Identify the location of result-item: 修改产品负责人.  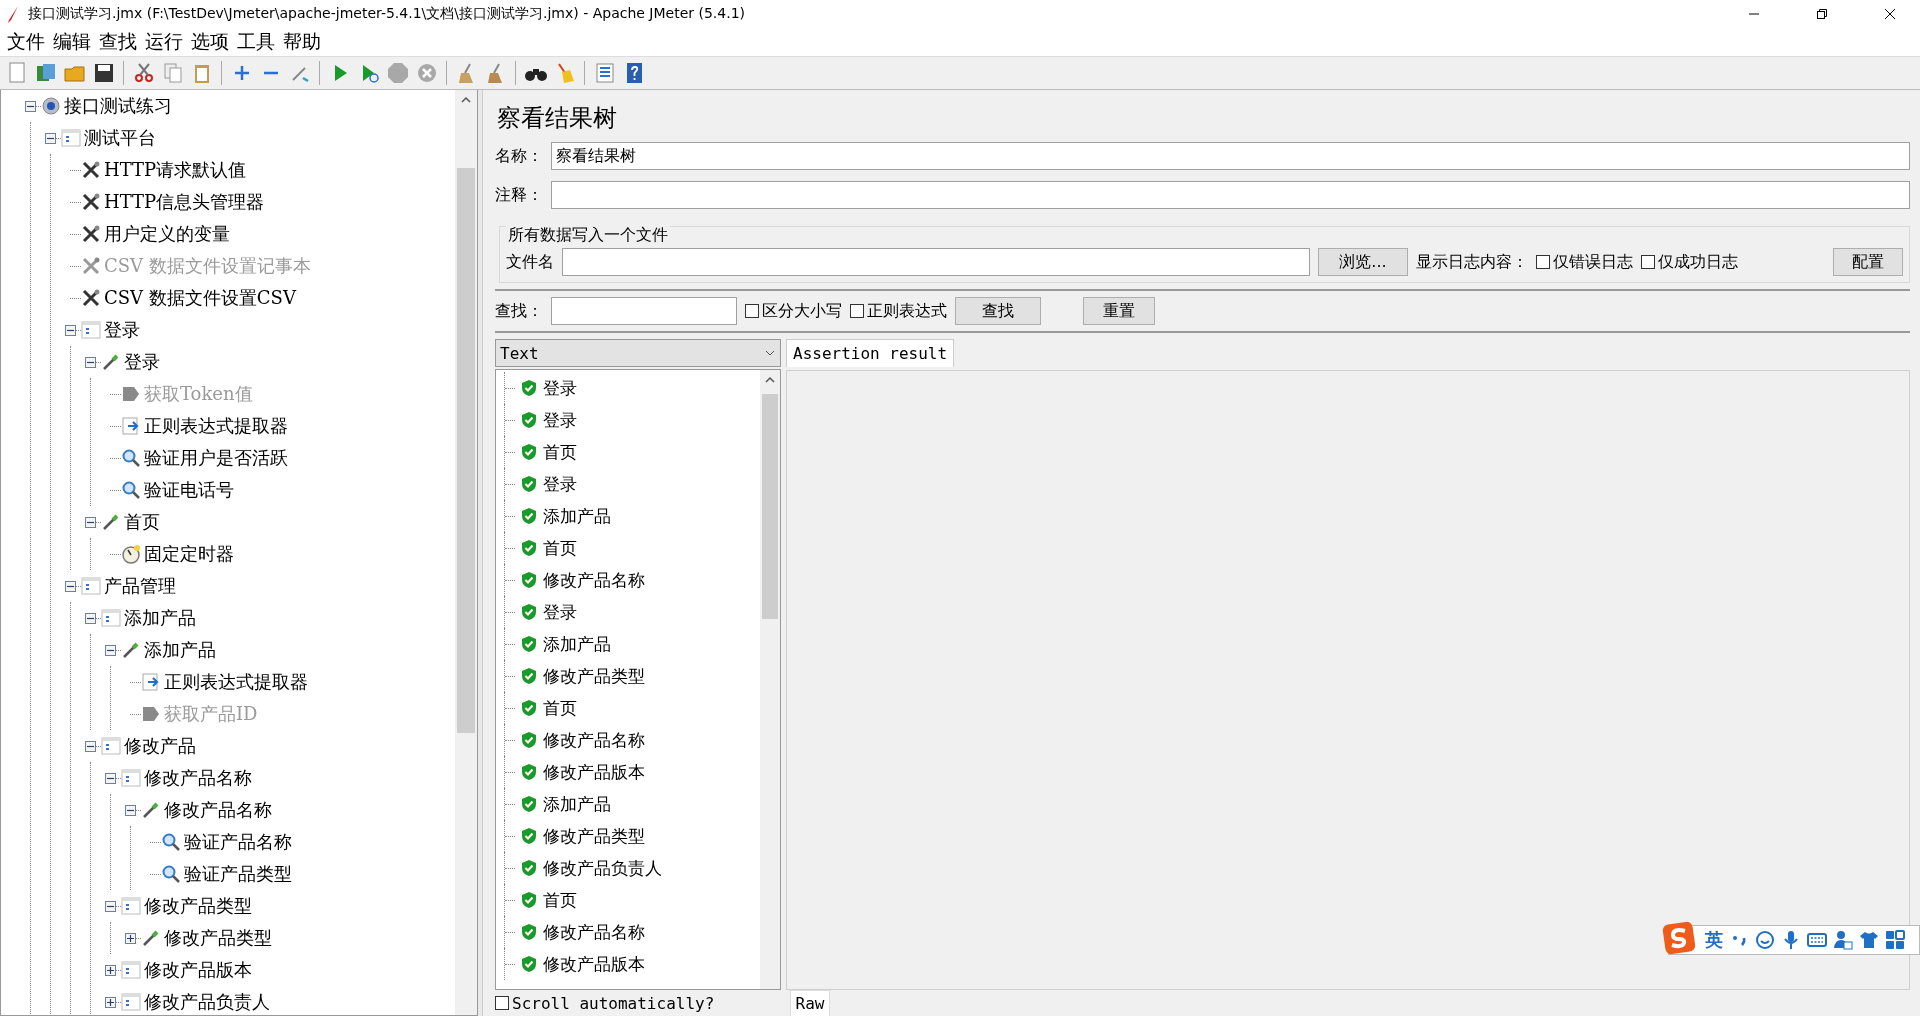
(602, 868).